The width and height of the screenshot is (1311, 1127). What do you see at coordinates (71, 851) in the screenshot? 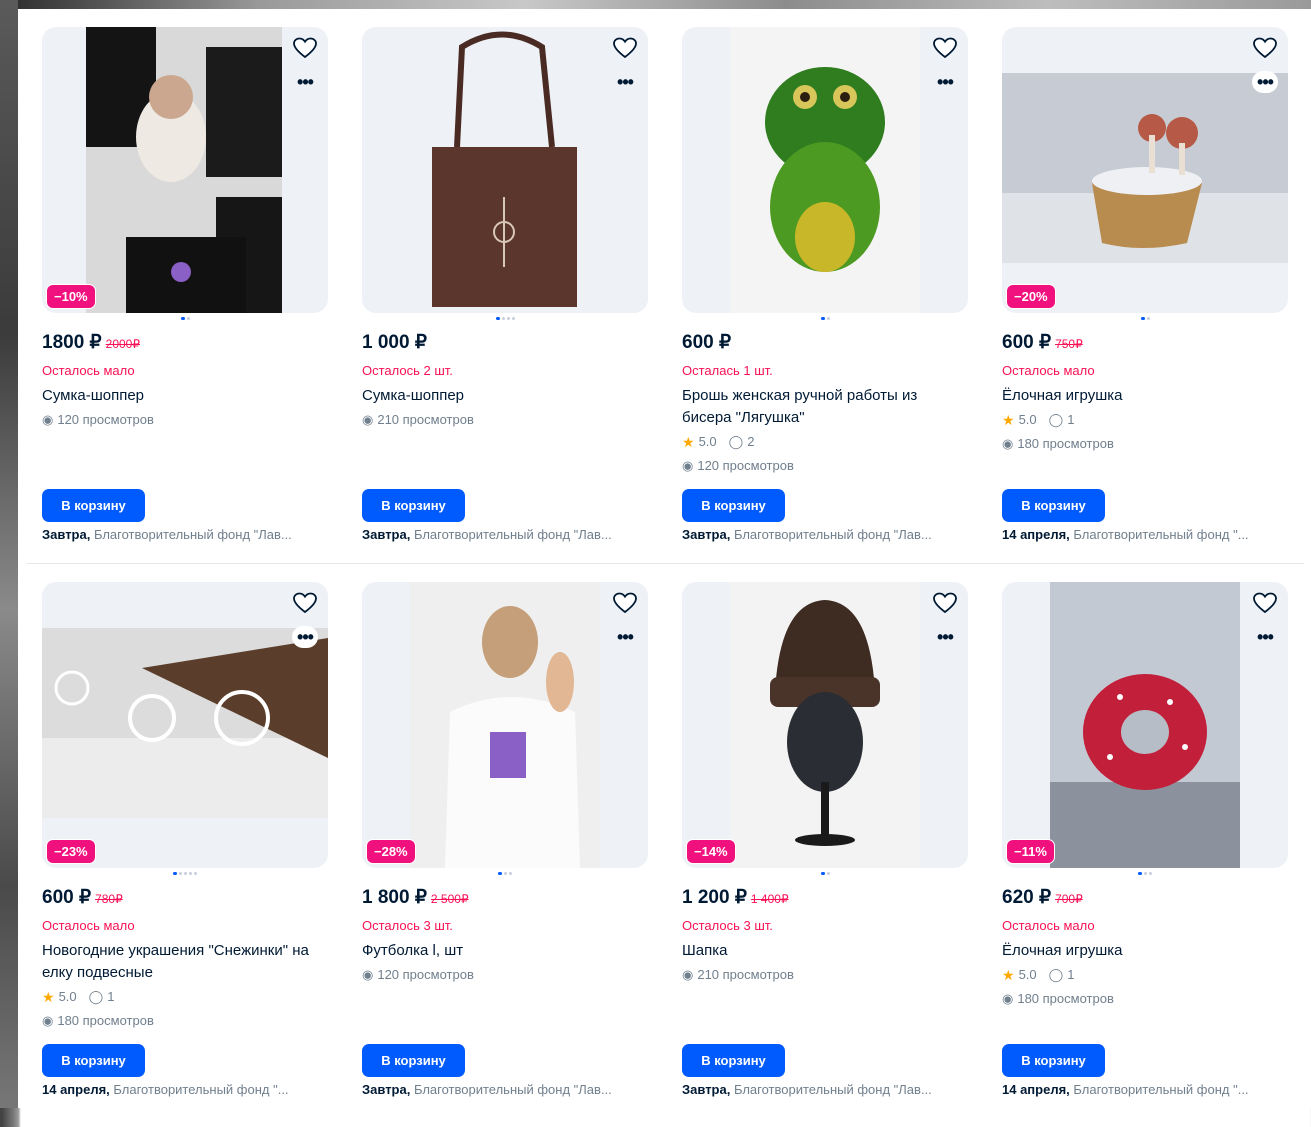
I see `discount-badge: −23%` at bounding box center [71, 851].